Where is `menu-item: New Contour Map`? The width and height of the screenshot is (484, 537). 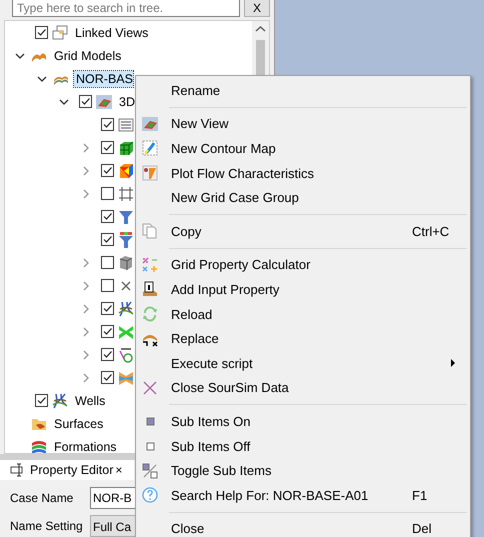 menu-item: New Contour Map is located at coordinates (303, 148).